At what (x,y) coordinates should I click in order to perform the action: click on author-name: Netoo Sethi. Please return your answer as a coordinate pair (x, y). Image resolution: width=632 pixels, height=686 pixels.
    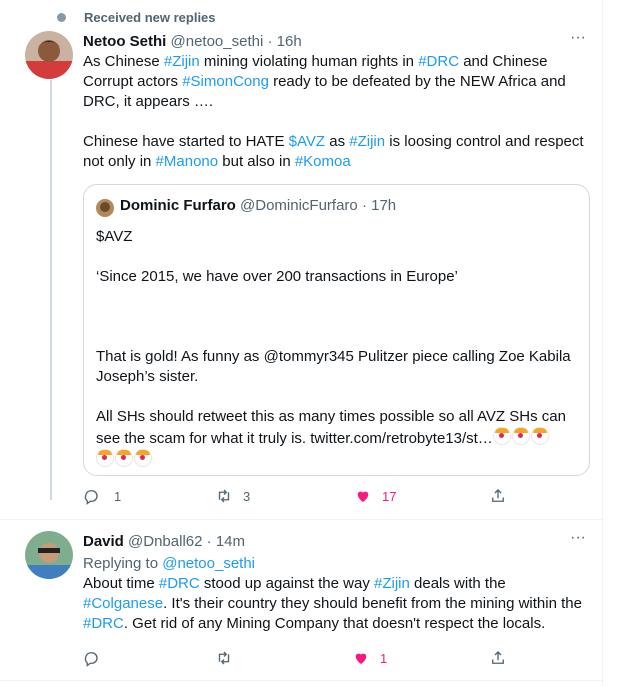
    Looking at the image, I should click on (124, 41).